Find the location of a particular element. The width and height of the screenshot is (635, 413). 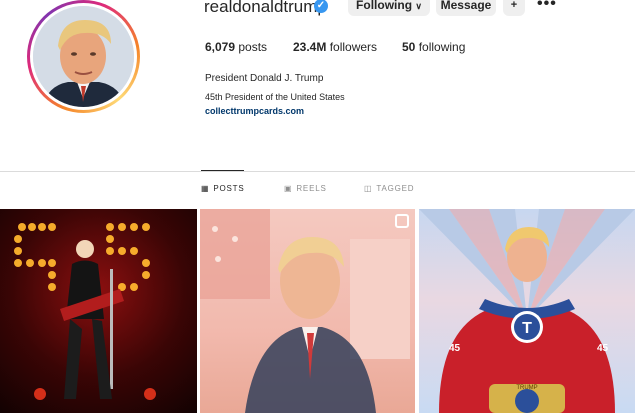

reels-icon: ▣ is located at coordinates (288, 188).